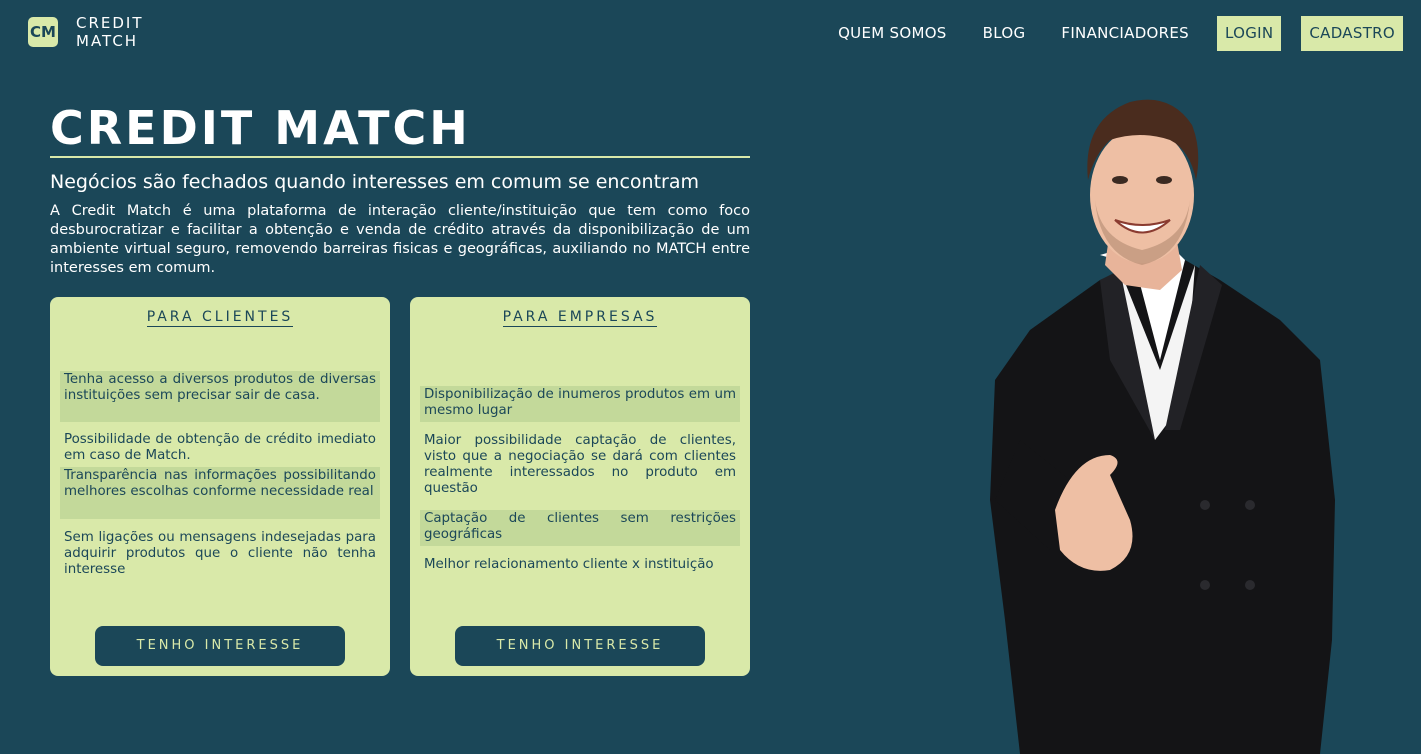  Describe the element at coordinates (1004, 33) in the screenshot. I see `nav-link-blog: BLOG` at that location.